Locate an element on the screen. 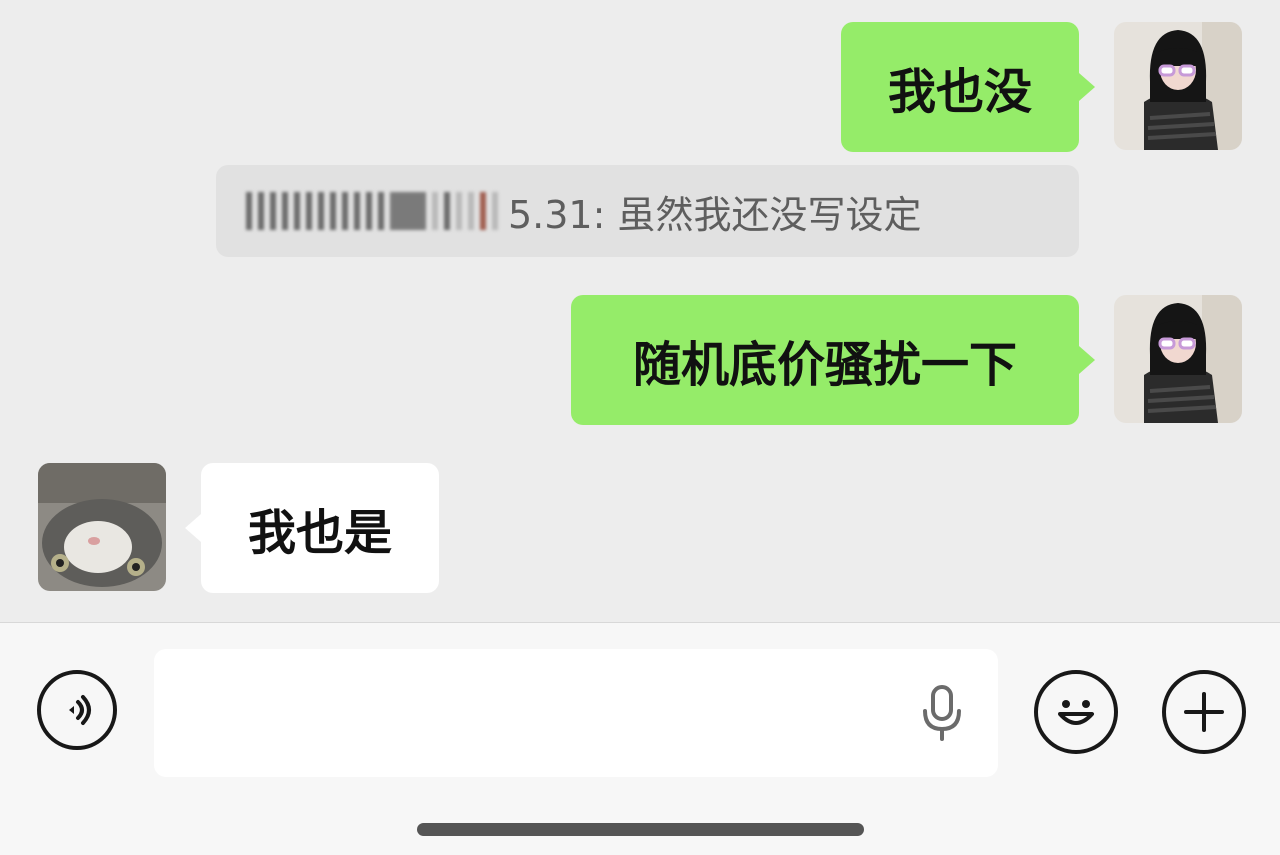  home-indicator is located at coordinates (640, 829).